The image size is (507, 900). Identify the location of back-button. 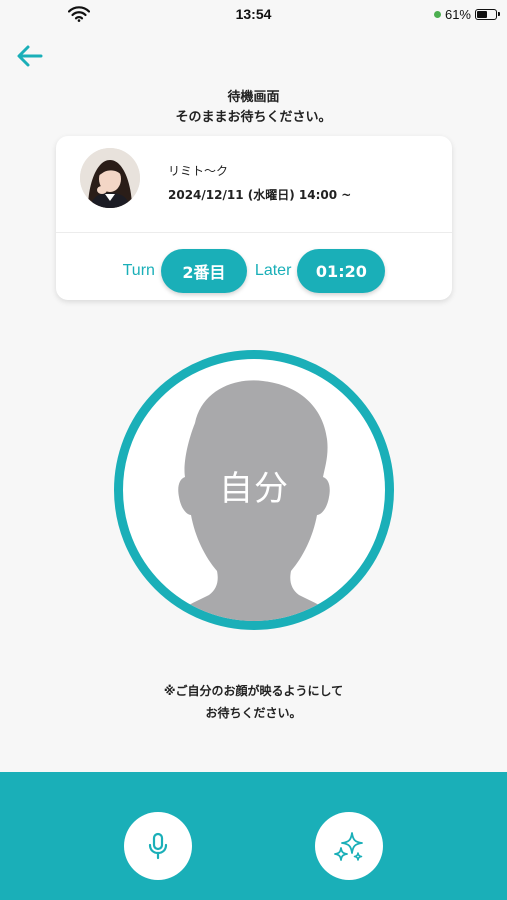
(30, 56).